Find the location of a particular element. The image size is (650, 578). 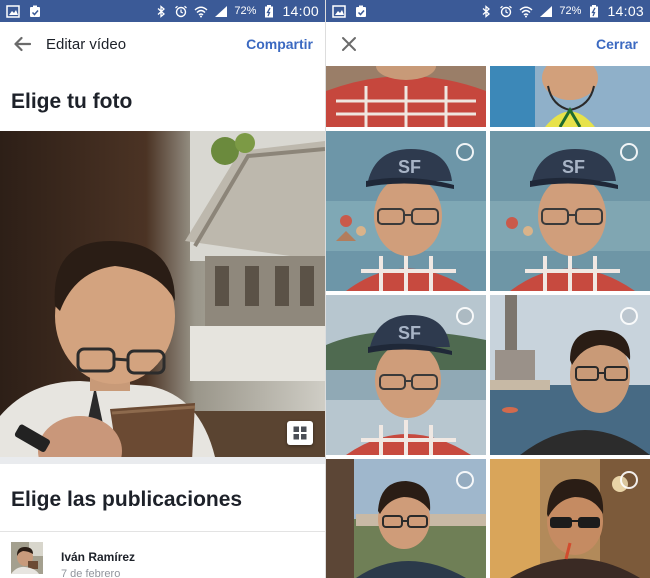

post-item: Iván Ramírez 7 de febrero is located at coordinates (73, 560).